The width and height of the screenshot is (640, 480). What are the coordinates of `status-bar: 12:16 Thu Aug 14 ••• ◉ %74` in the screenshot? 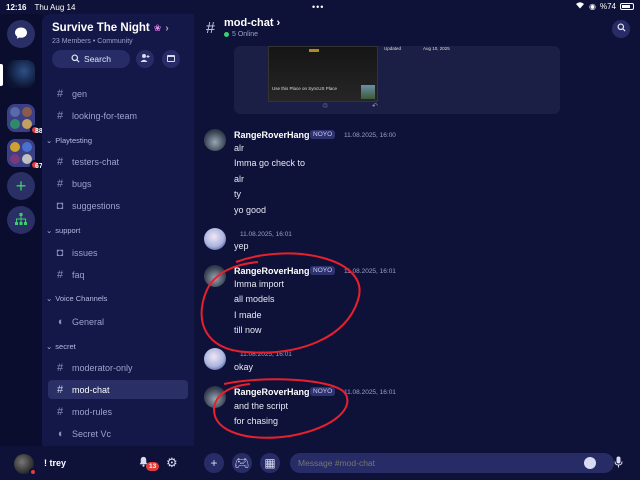 It's located at (320, 7).